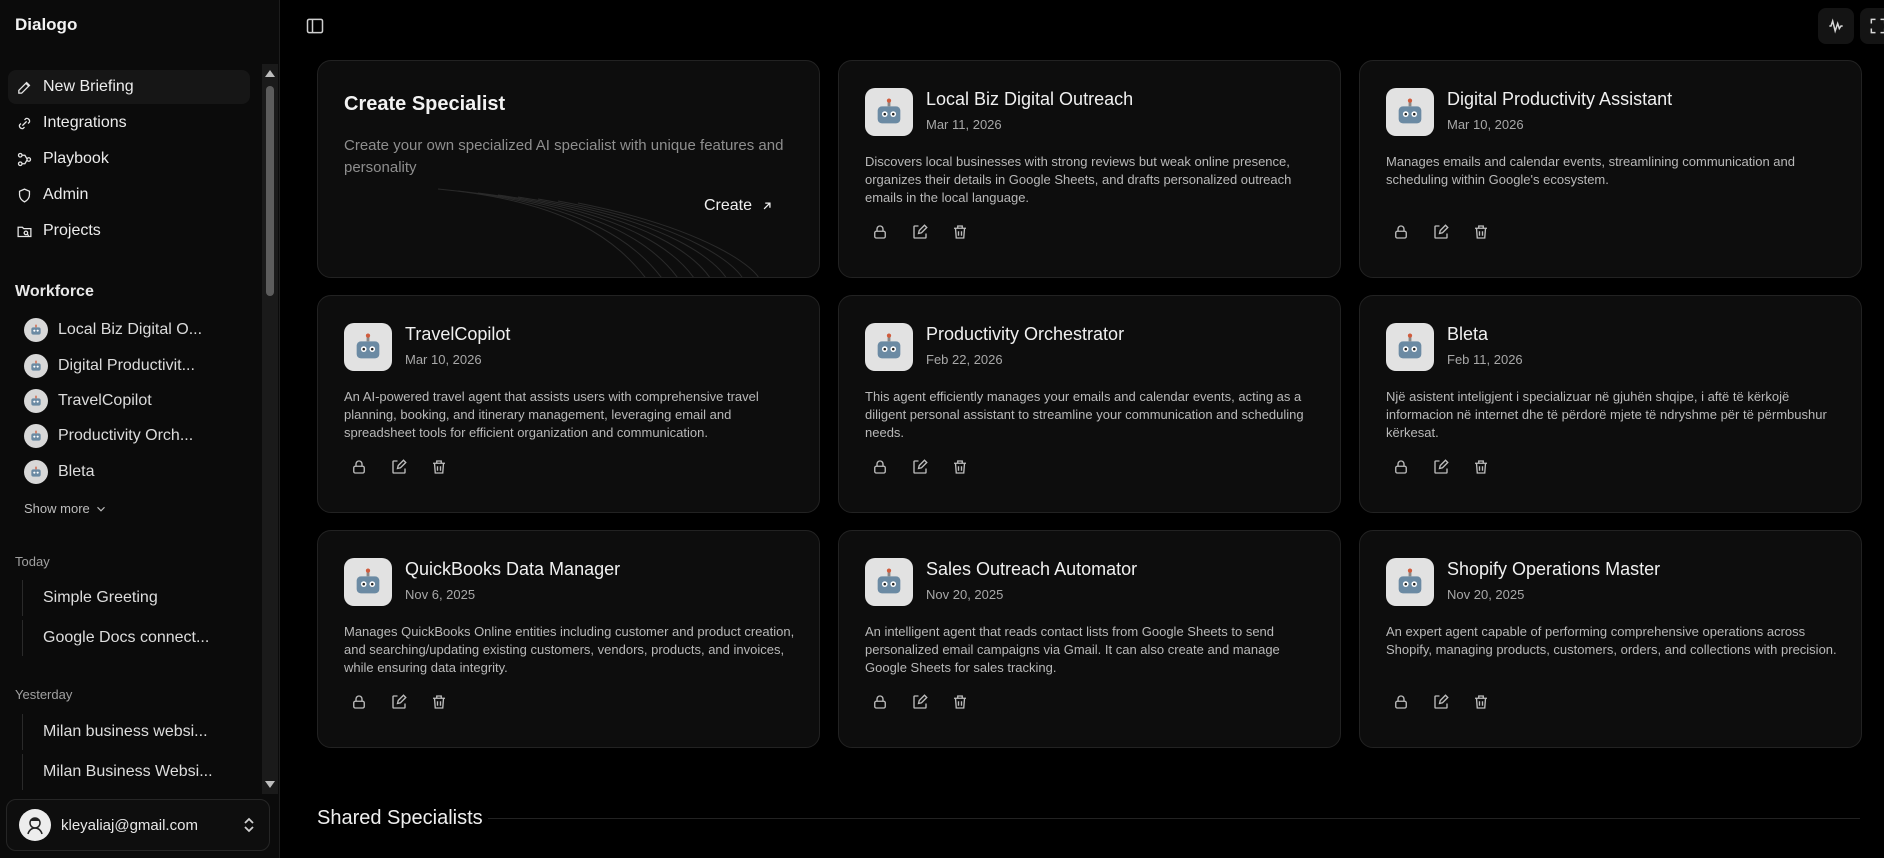 This screenshot has height=858, width=1884. I want to click on specialist-name: Sales Outreach Automator, so click(1032, 569).